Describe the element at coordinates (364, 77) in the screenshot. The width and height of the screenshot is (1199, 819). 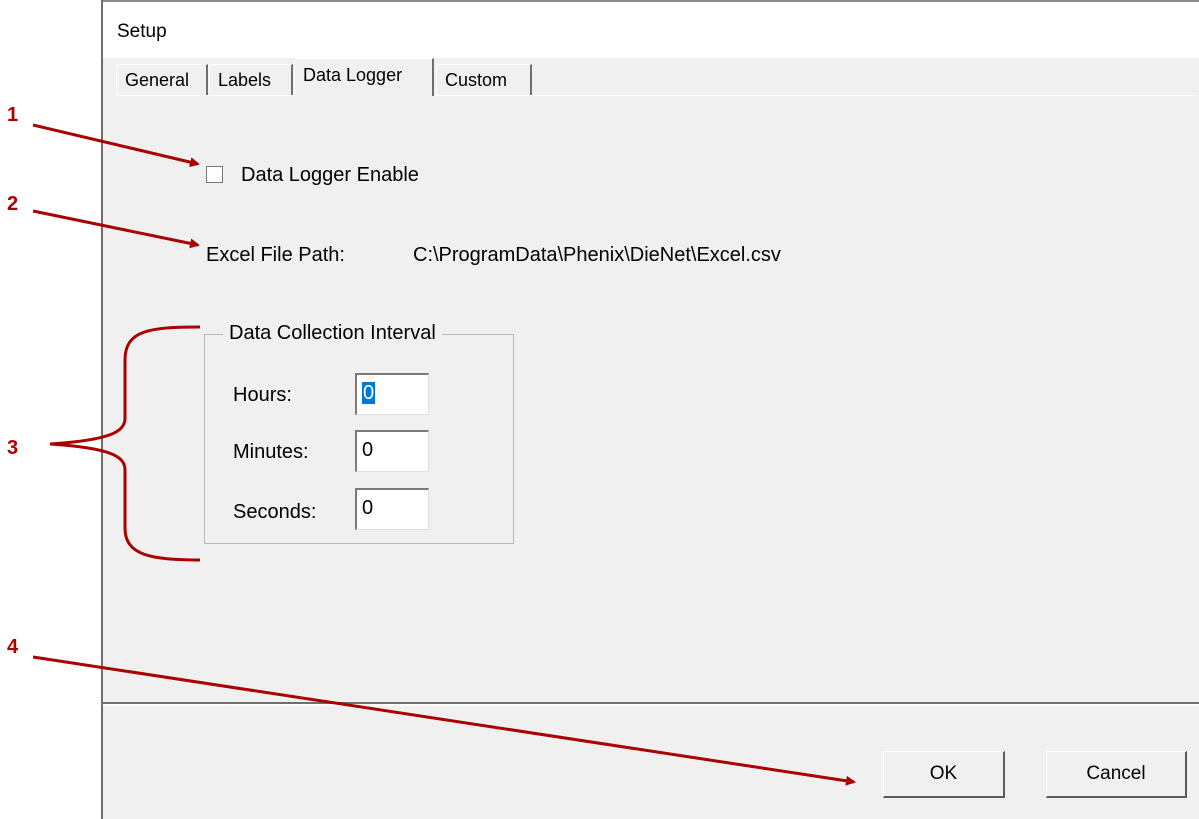
I see `tab-data-logger: Data Logger` at that location.